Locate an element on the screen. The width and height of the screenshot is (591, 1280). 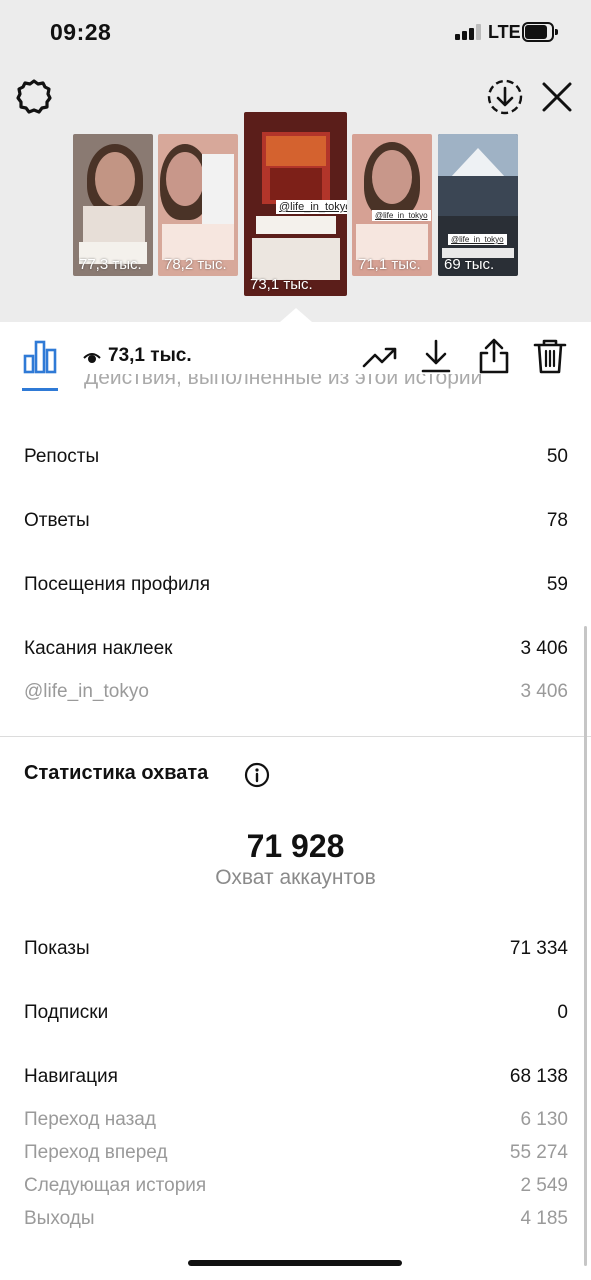
story-view-count: 77,3 тыс. is located at coordinates (110, 264).